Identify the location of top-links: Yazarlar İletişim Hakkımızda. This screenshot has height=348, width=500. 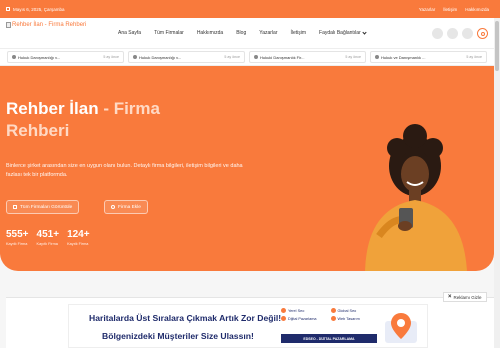
(454, 9).